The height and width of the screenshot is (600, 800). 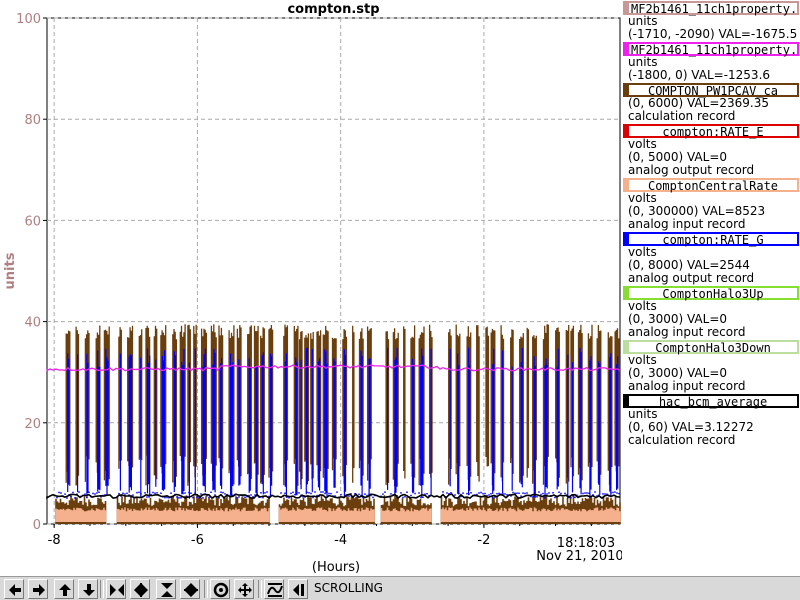 I want to click on scroll-up-icon, so click(x=65, y=590).